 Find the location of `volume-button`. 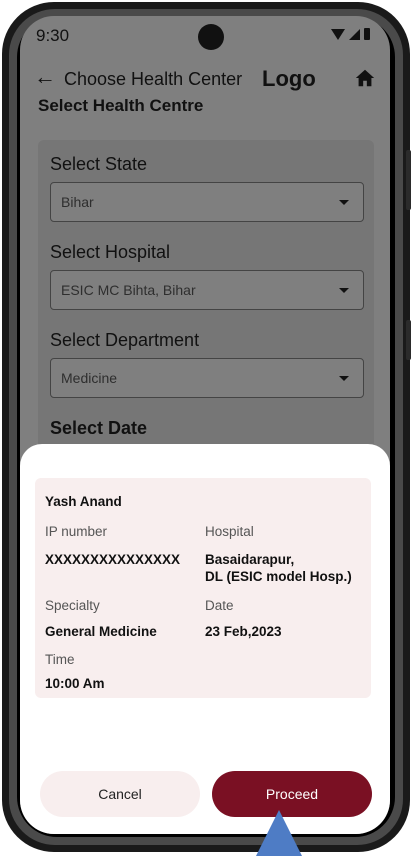

volume-button is located at coordinates (408, 180).